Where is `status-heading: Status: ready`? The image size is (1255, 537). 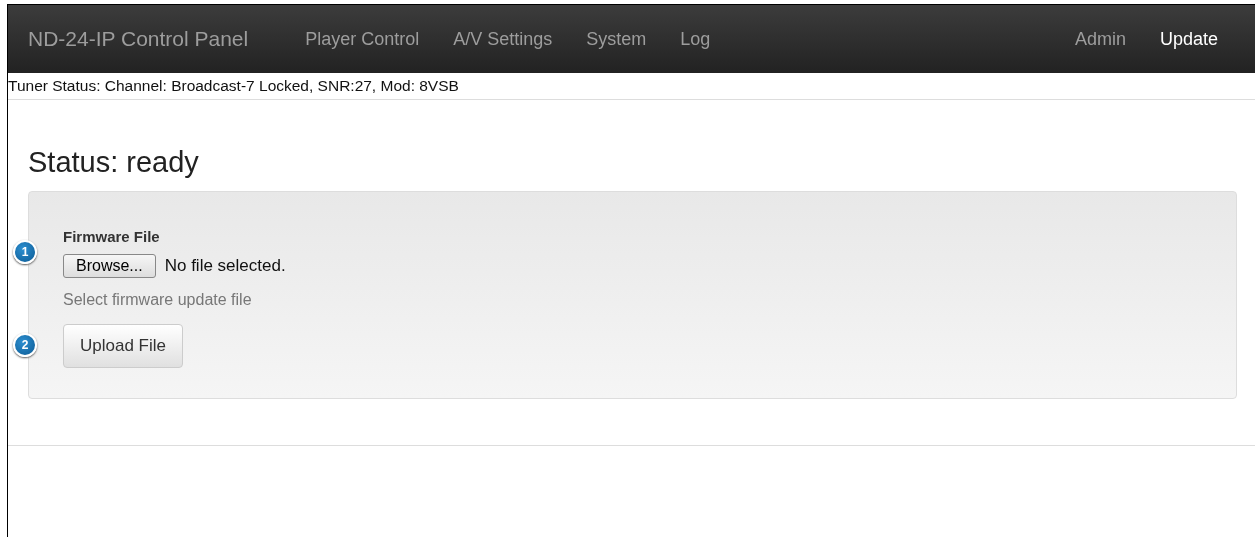 status-heading: Status: ready is located at coordinates (114, 162).